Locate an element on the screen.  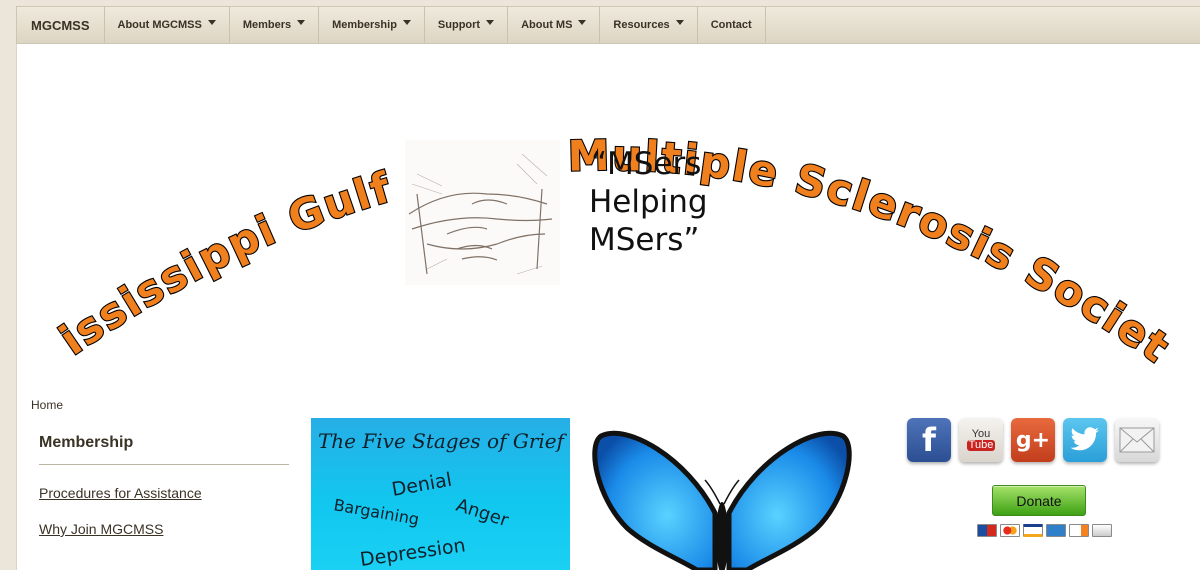
tagline-line-1: “MSers is located at coordinates (646, 164).